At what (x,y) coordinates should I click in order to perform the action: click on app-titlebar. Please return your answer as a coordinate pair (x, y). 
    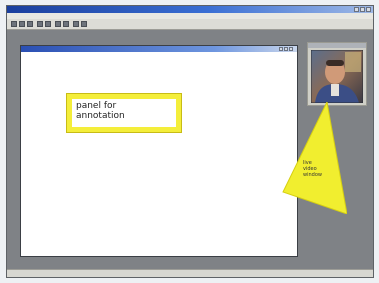
    Looking at the image, I should click on (190, 9).